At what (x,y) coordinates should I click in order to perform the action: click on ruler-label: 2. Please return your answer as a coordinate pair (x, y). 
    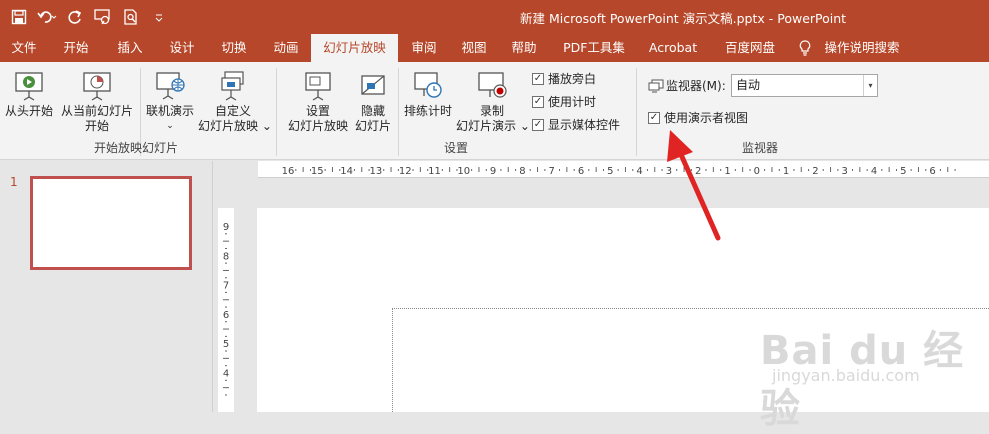
    Looking at the image, I should click on (815, 171).